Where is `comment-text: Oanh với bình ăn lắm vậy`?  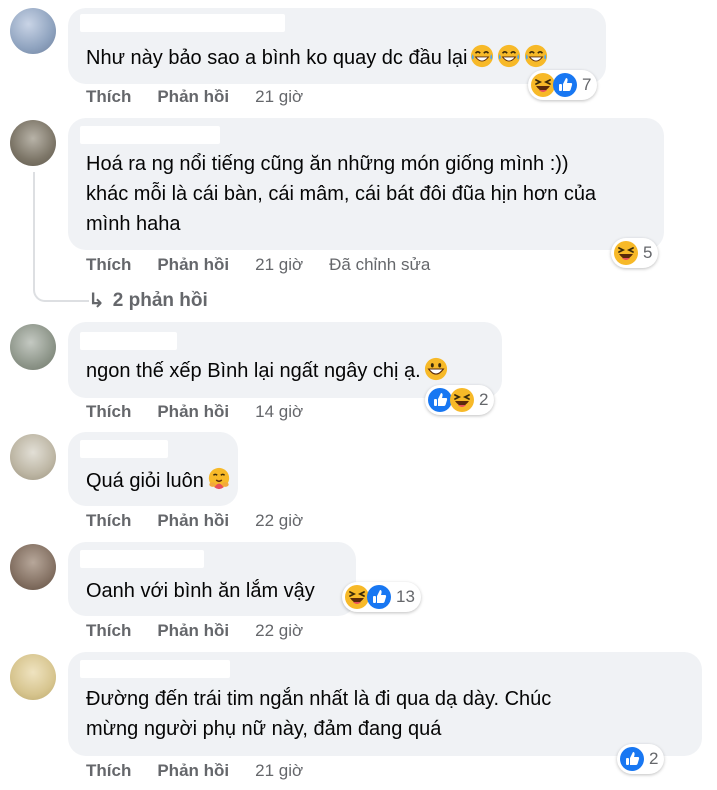 comment-text: Oanh với bình ăn lắm vậy is located at coordinates (200, 591).